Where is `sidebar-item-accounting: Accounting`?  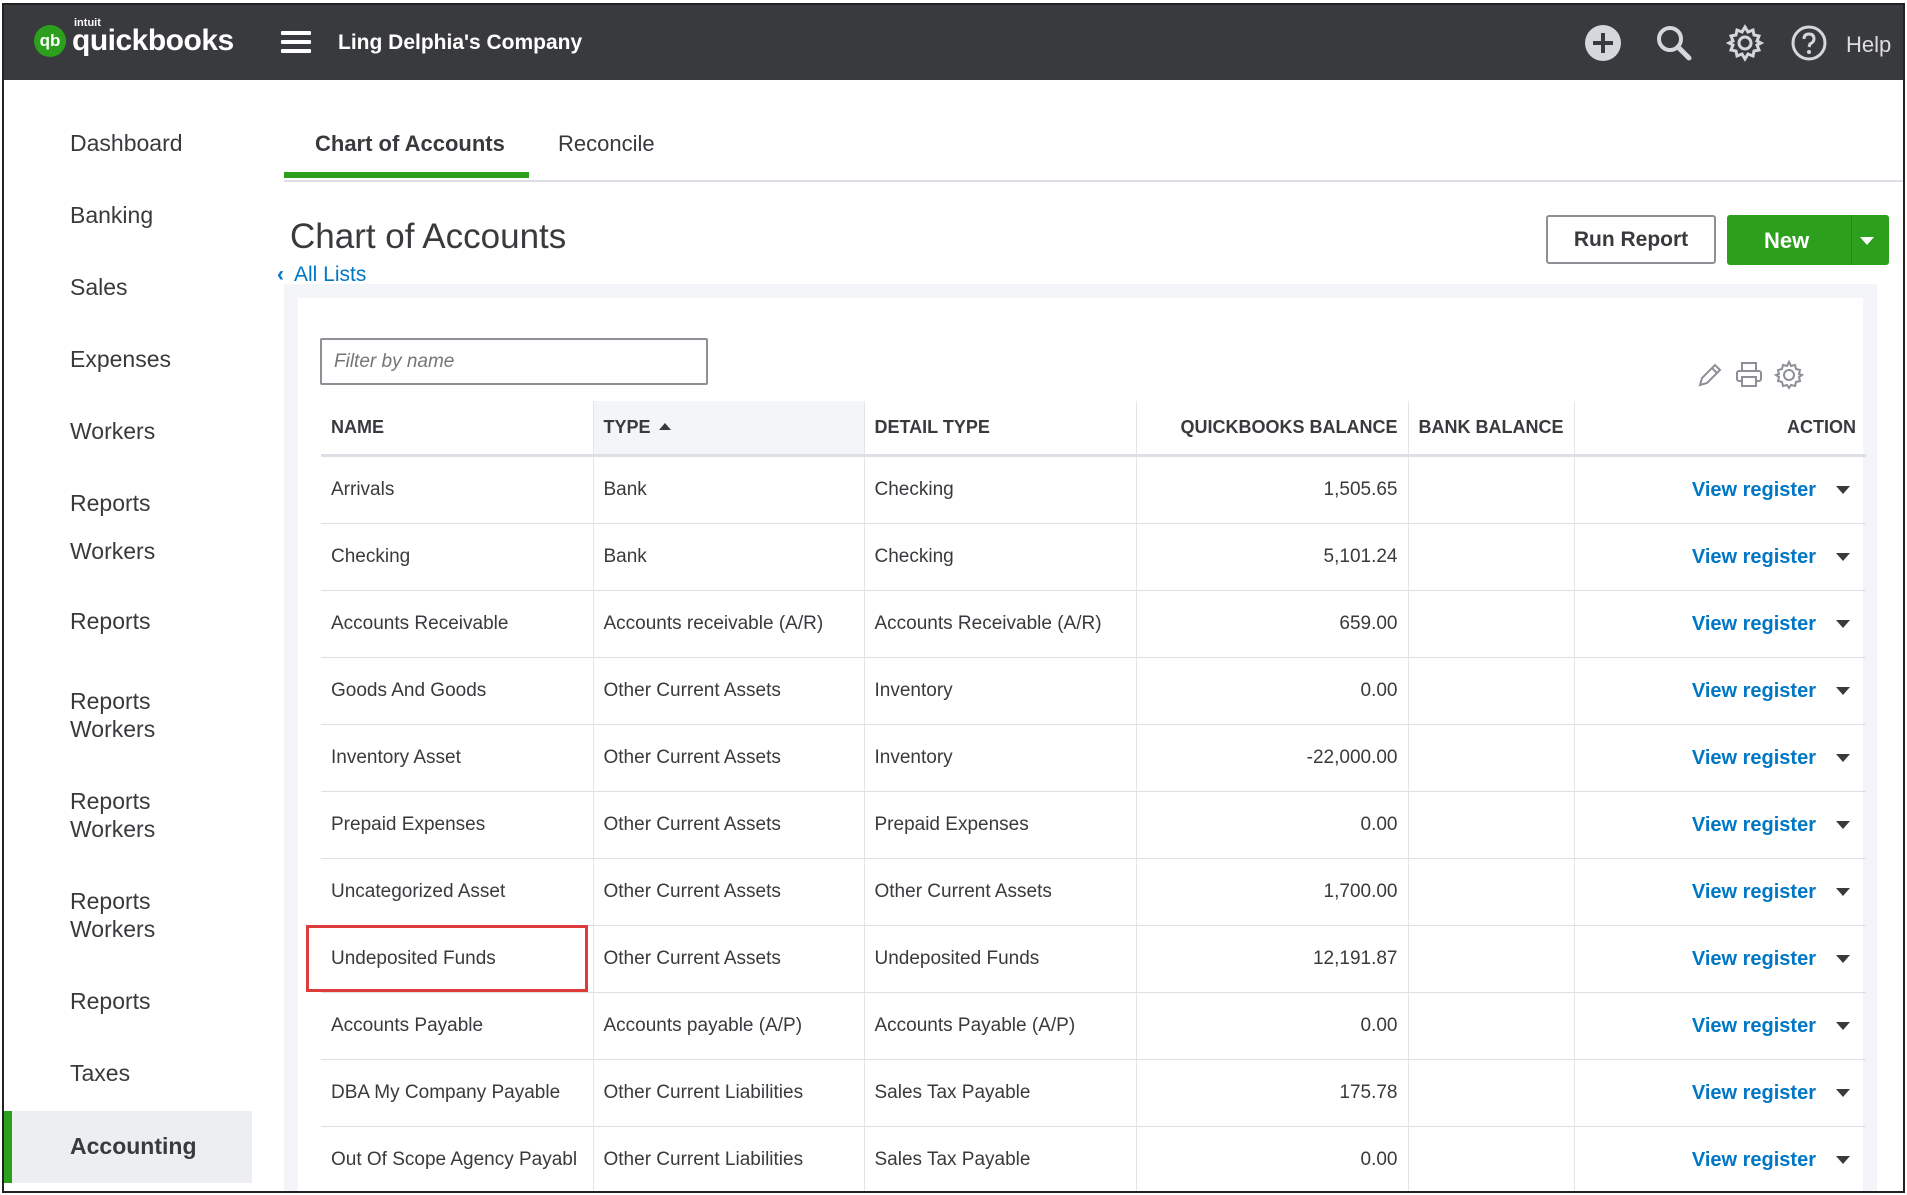
sidebar-item-accounting: Accounting is located at coordinates (133, 1146).